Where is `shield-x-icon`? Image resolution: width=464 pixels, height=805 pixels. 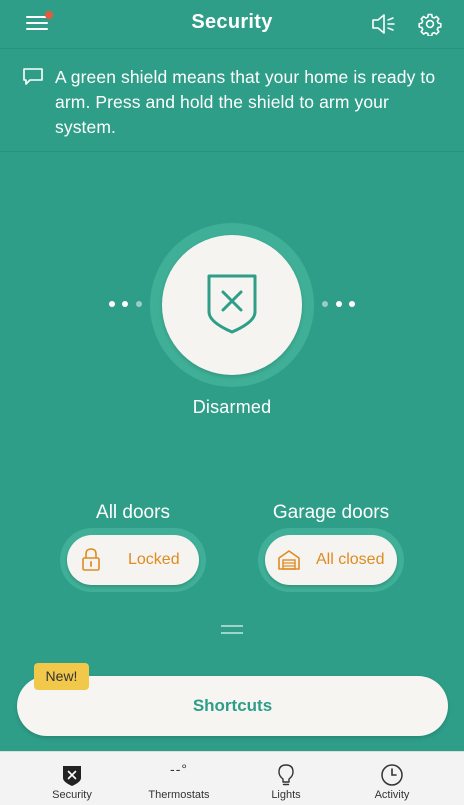
shield-x-icon is located at coordinates (232, 304).